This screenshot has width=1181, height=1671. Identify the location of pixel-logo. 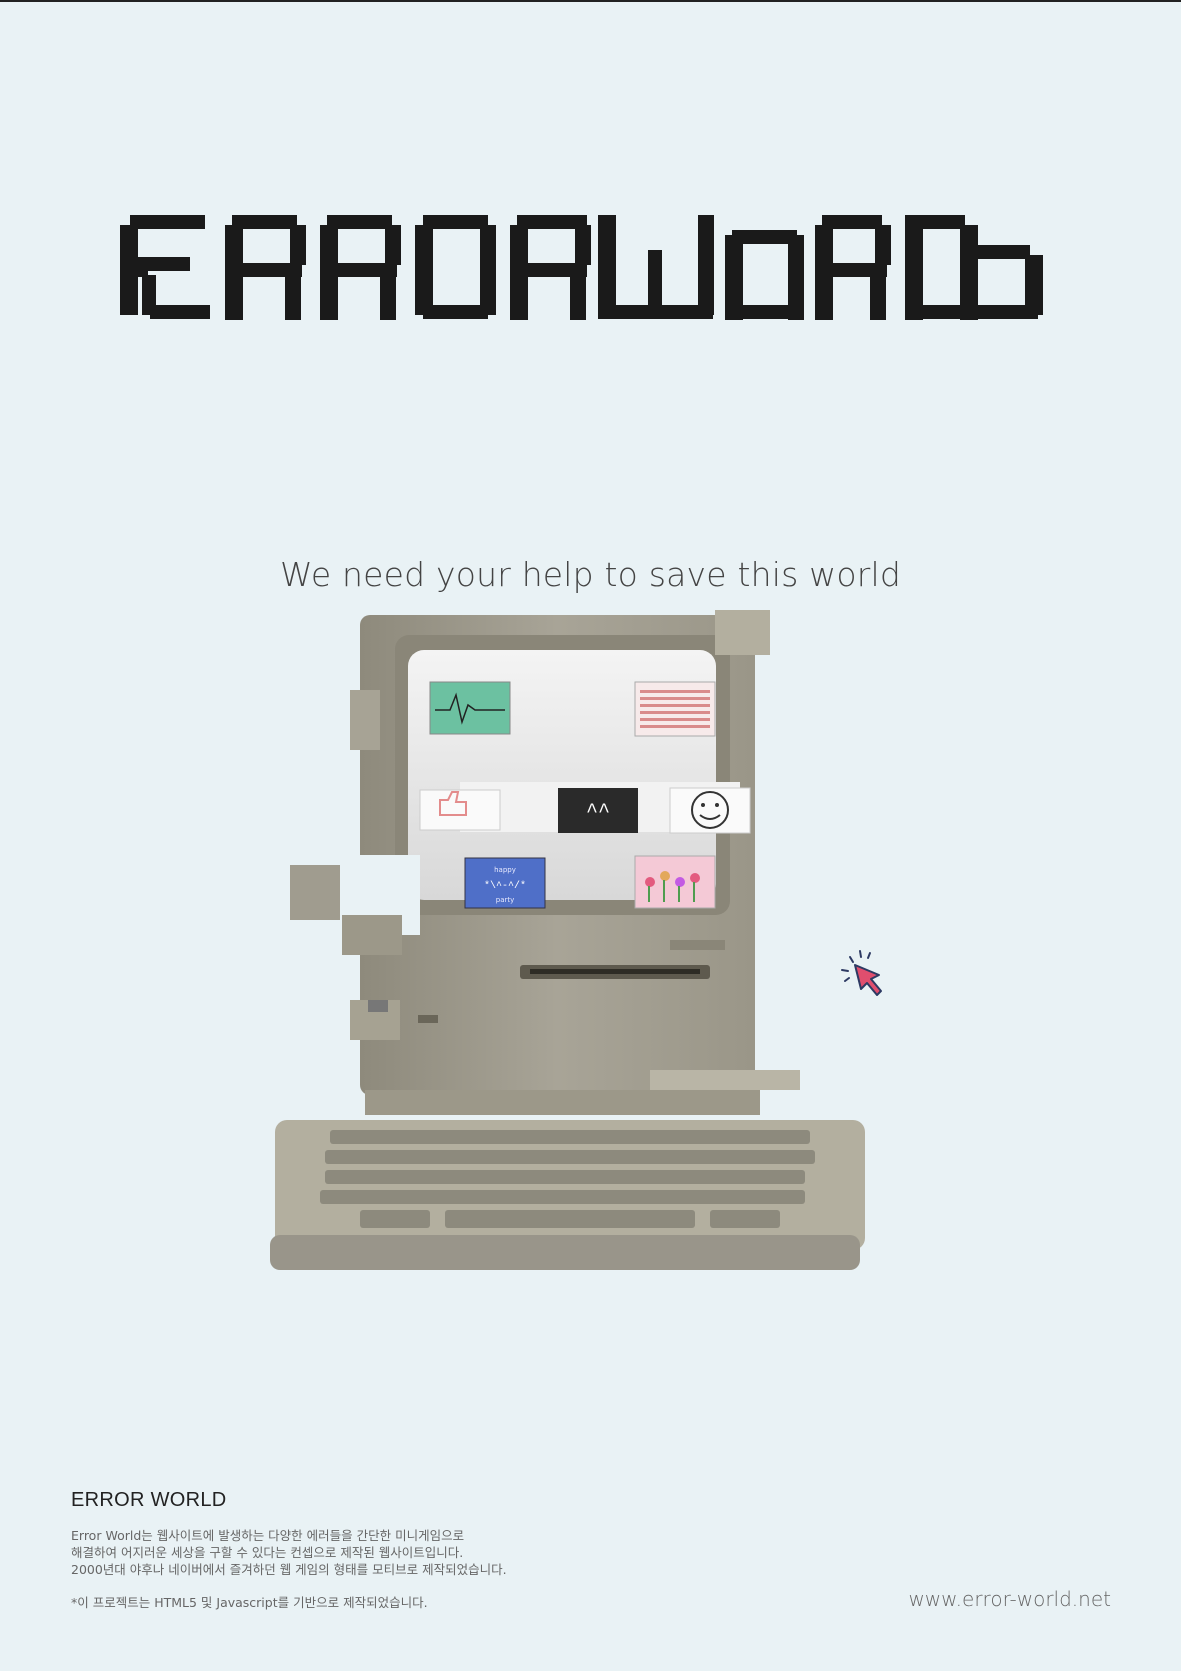
(590, 280).